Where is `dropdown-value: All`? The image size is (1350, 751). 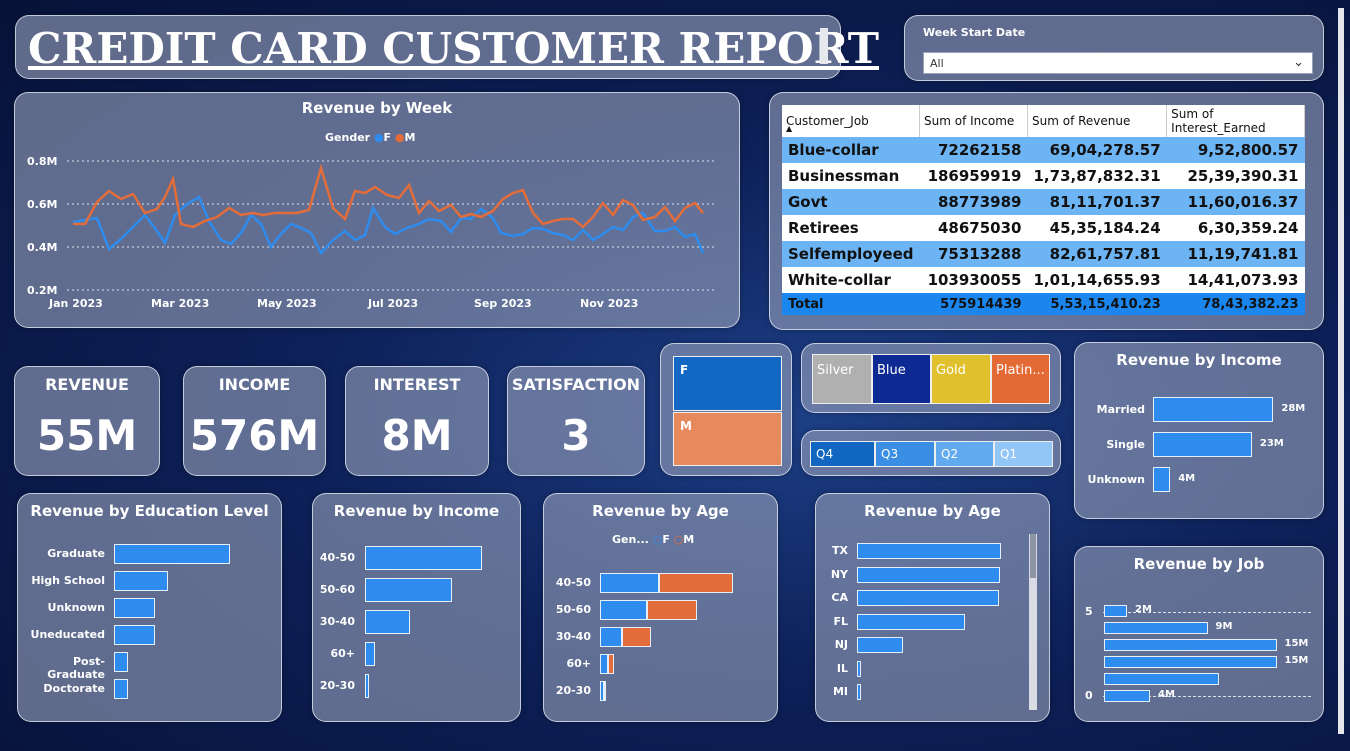
dropdown-value: All is located at coordinates (937, 63).